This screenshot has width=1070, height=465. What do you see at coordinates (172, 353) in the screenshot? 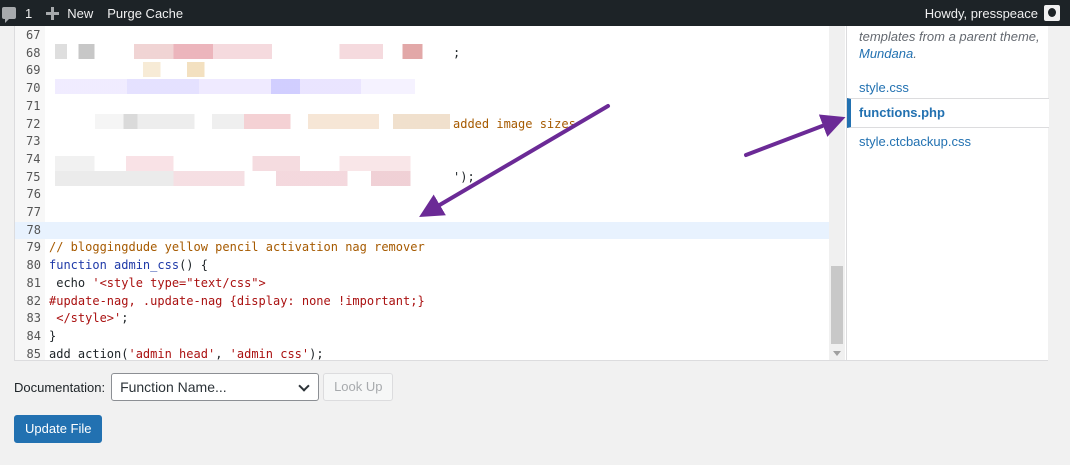
I see `code-token: 'admin_head'` at bounding box center [172, 353].